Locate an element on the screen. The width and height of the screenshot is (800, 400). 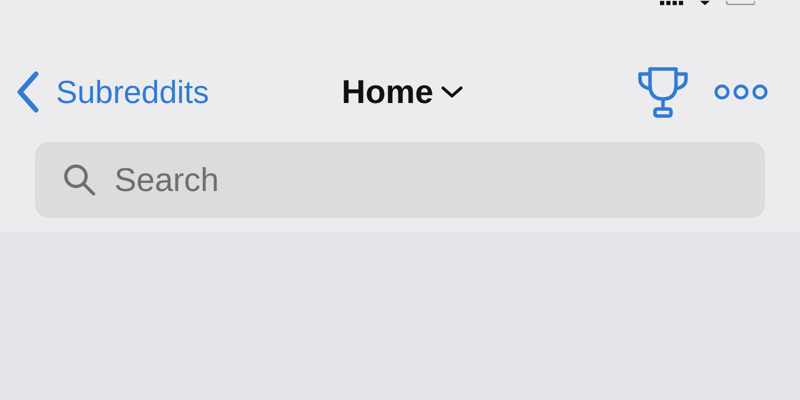
back-button: Subreddits is located at coordinates (112, 92).